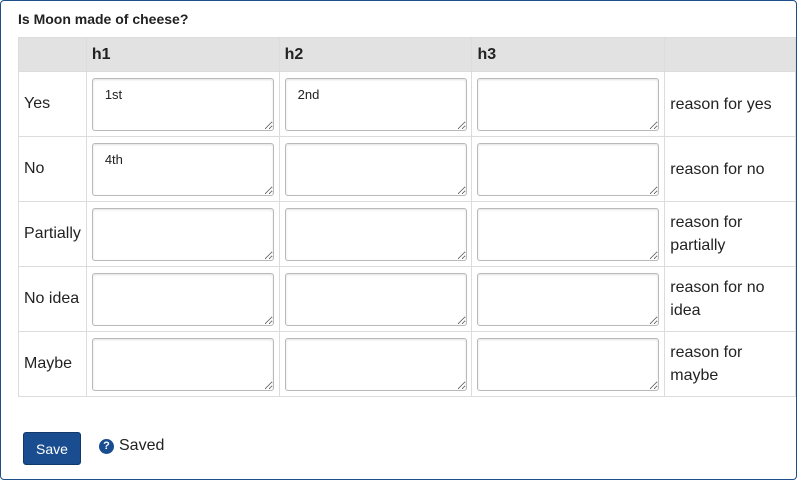 This screenshot has width=801, height=483. What do you see at coordinates (375, 54) in the screenshot?
I see `column-header-h2: h2` at bounding box center [375, 54].